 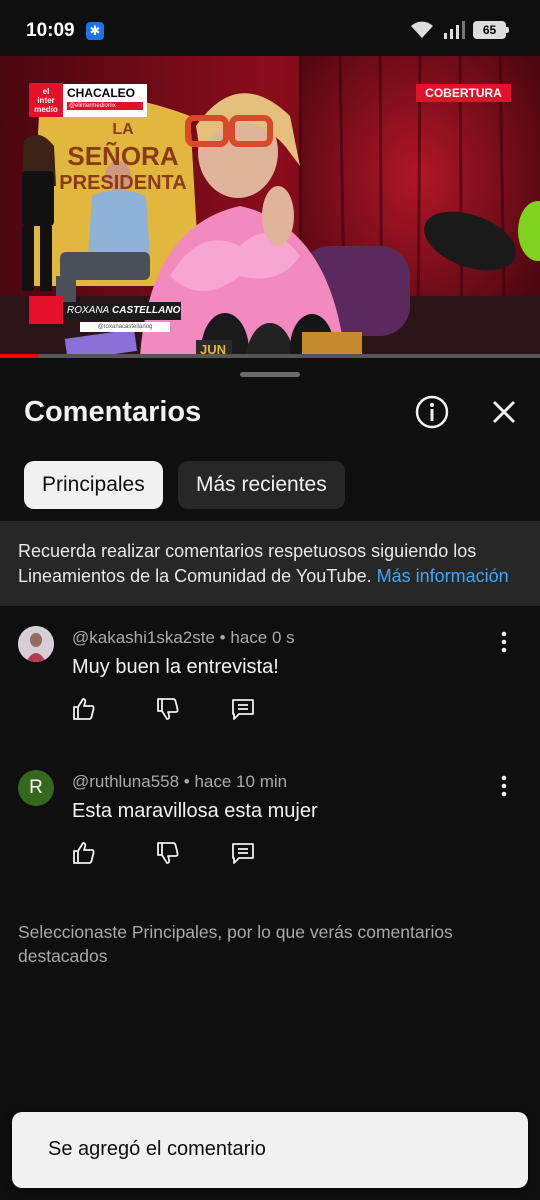 What do you see at coordinates (46, 91) in the screenshot?
I see `logo-line-1: el` at bounding box center [46, 91].